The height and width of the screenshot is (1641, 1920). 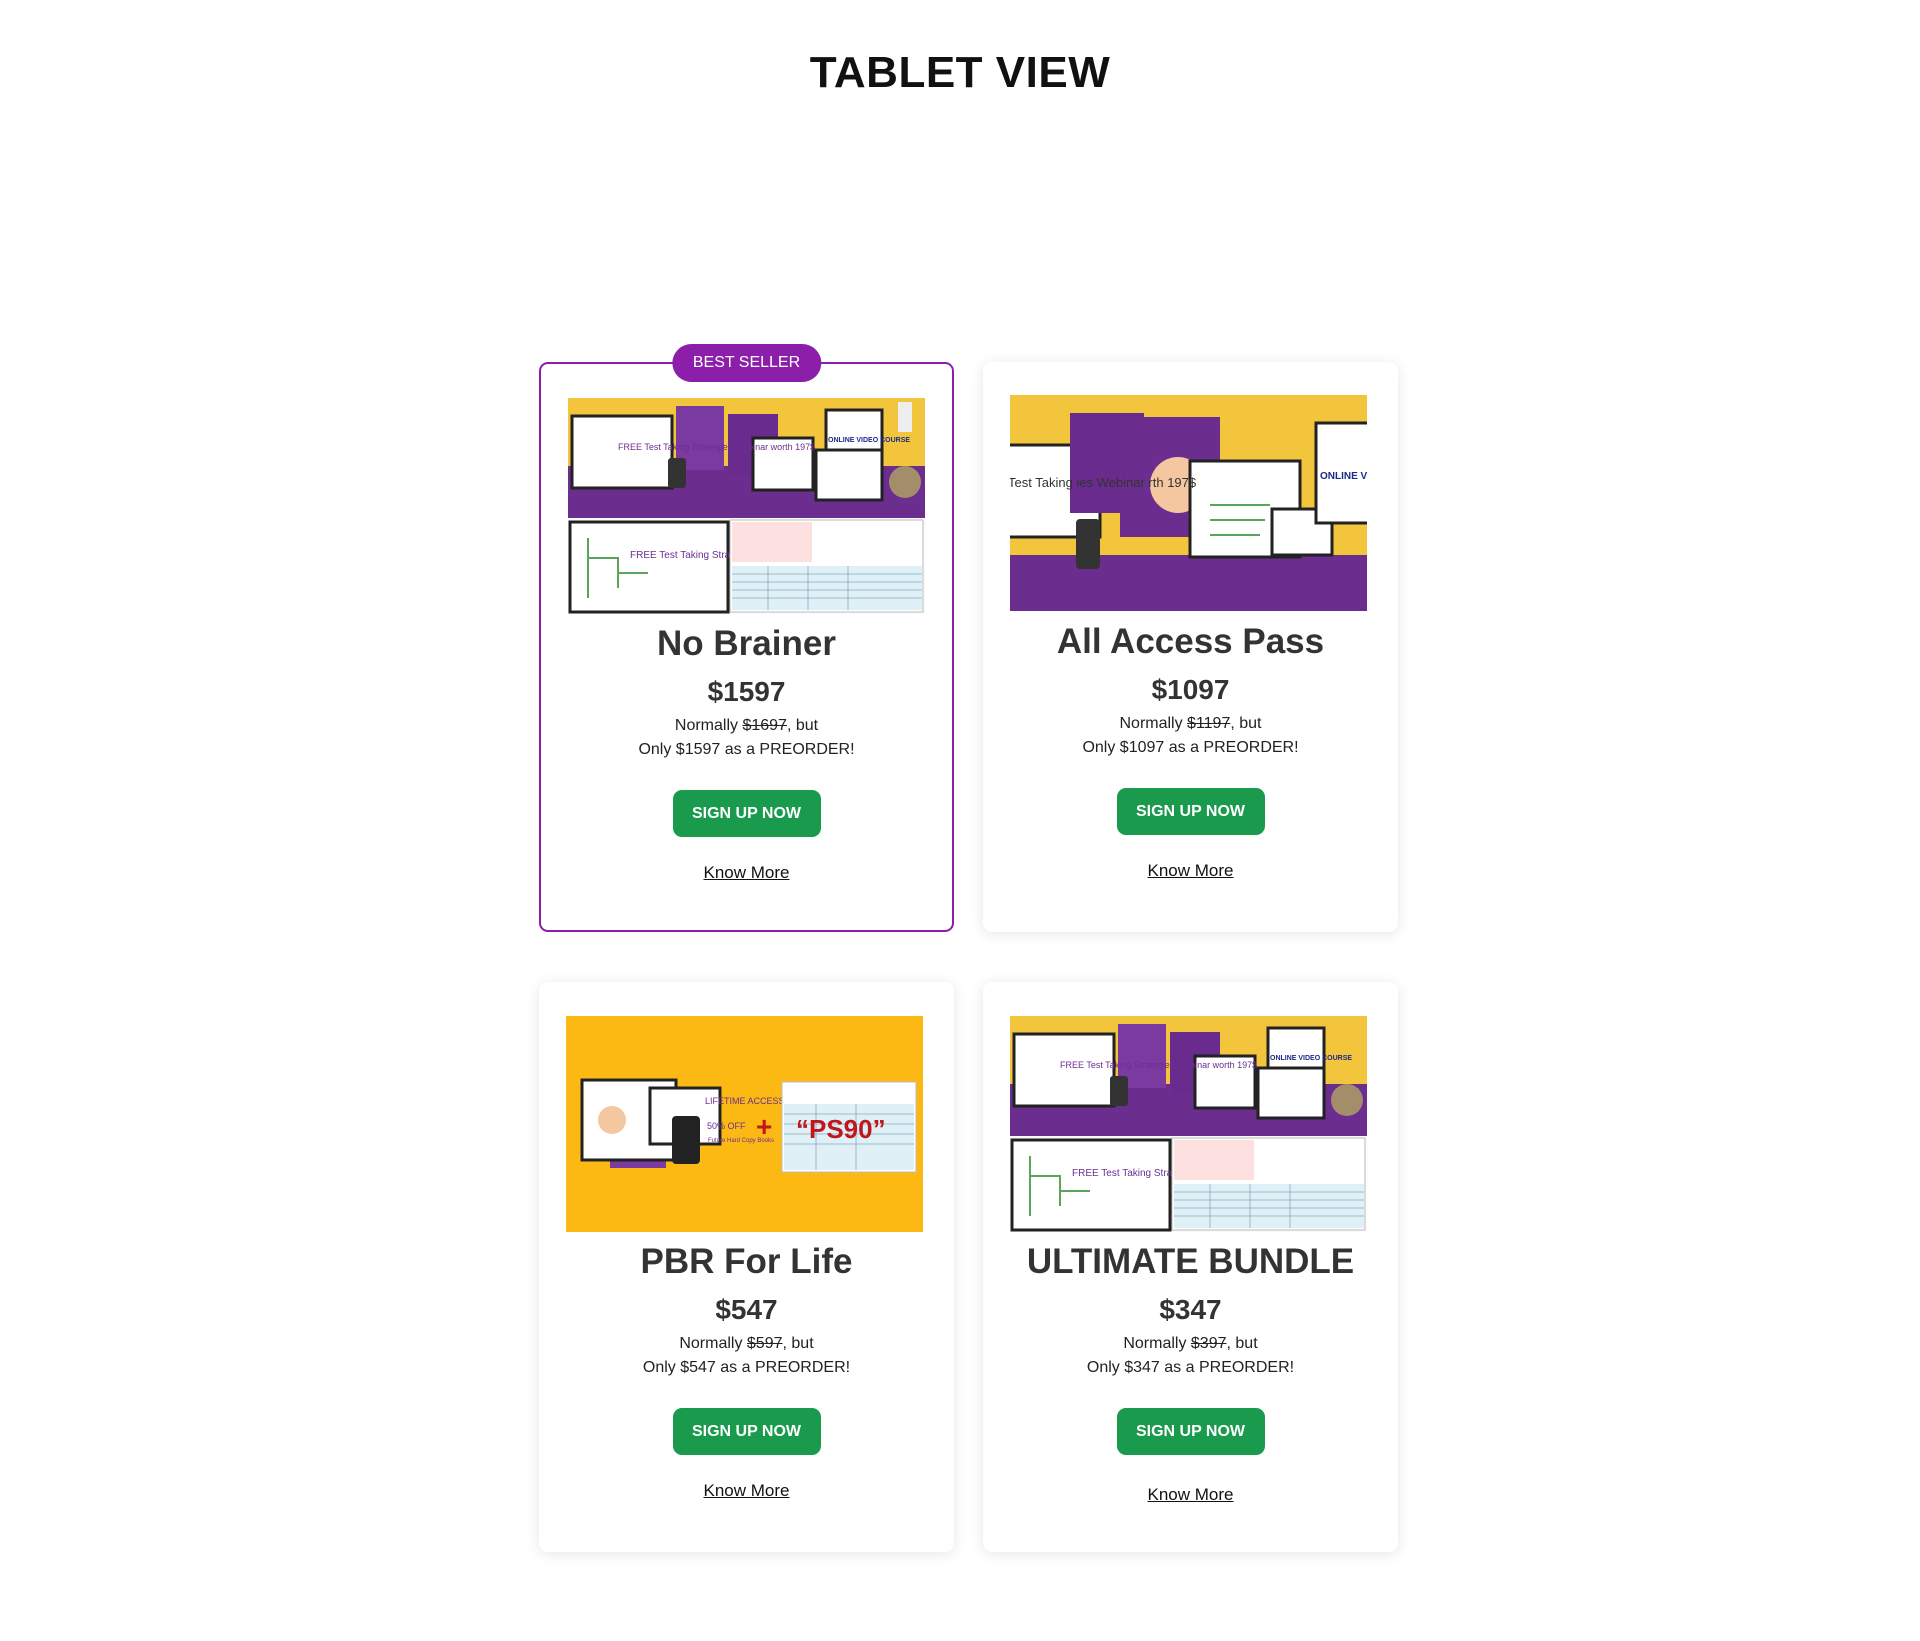 What do you see at coordinates (726, 1126) in the screenshot?
I see `svg-text: 50% OFF` at bounding box center [726, 1126].